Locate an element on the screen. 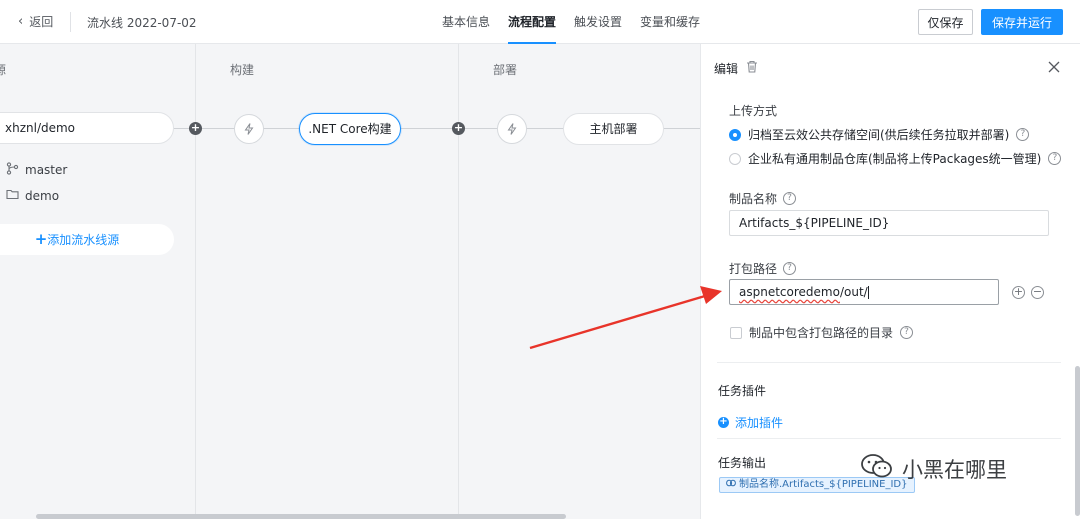 The image size is (1080, 519). upload-method-text: 上传方式 is located at coordinates (753, 111).